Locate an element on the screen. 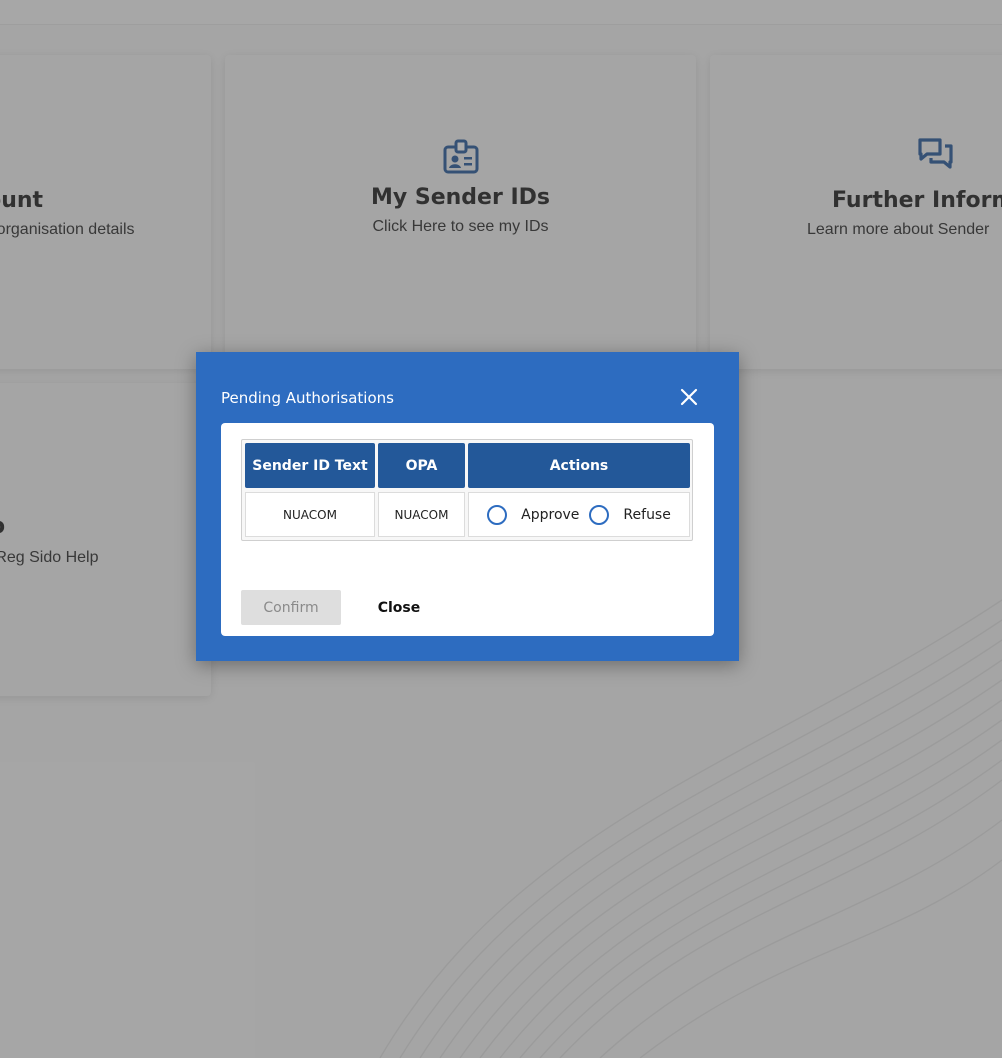 This screenshot has width=1002, height=1058. cell-actions: Approve Refuse is located at coordinates (579, 514).